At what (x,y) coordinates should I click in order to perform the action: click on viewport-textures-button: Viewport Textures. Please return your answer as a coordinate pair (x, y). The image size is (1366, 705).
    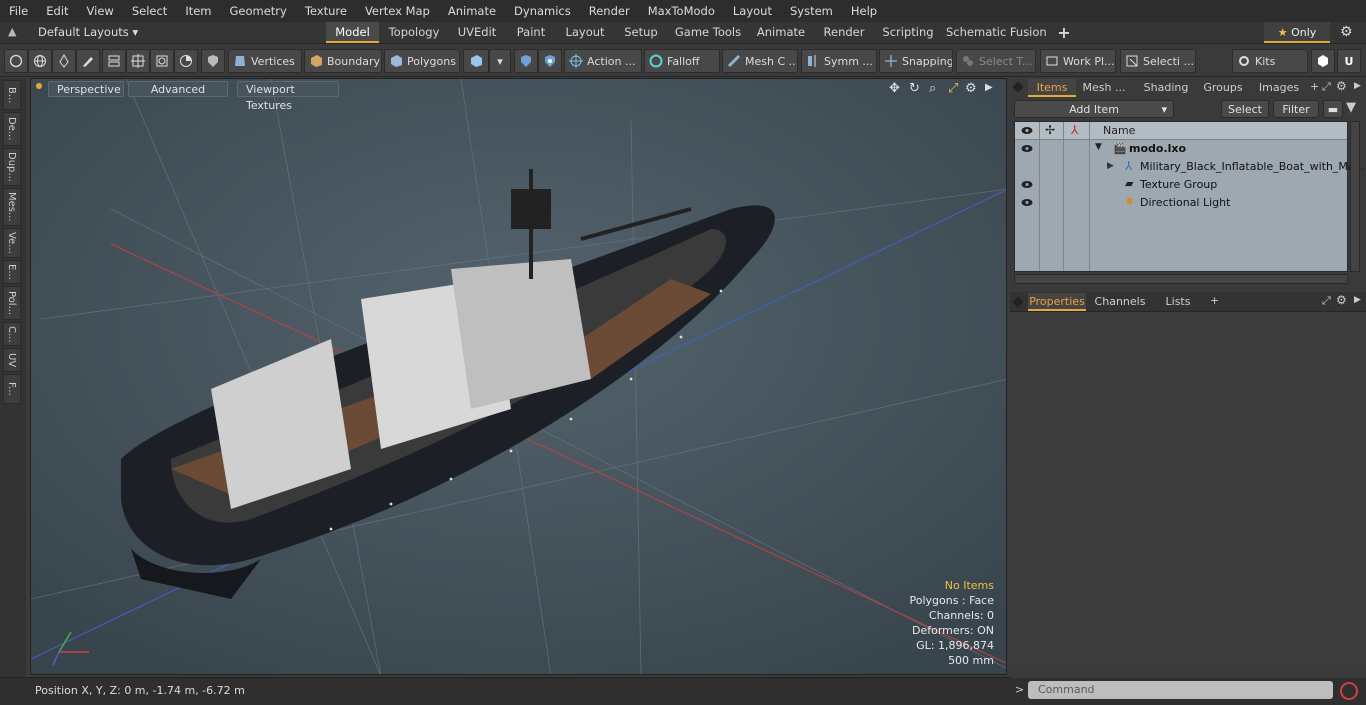
    Looking at the image, I should click on (288, 96).